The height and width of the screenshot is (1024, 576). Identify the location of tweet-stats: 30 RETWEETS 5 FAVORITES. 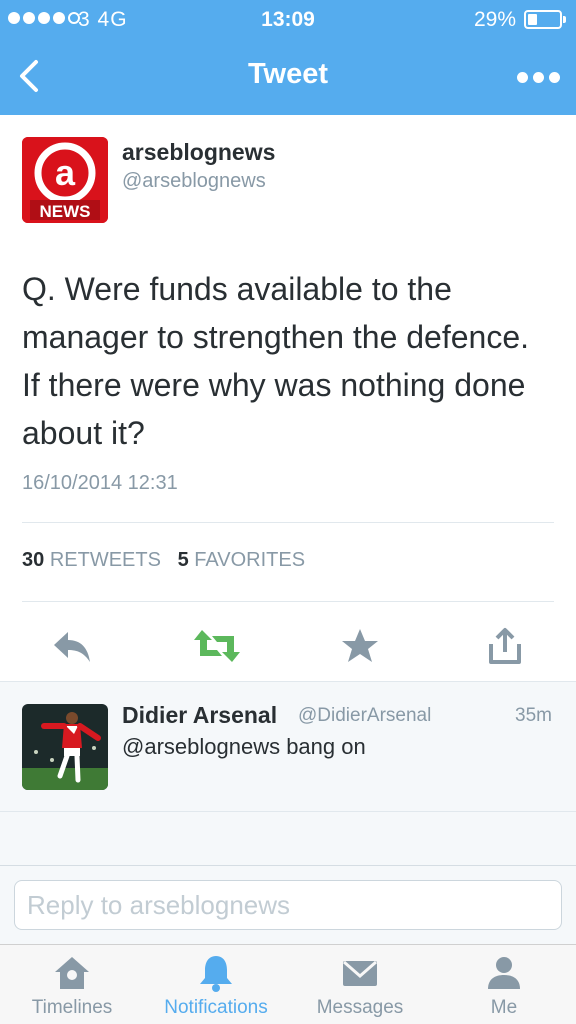
(163, 560).